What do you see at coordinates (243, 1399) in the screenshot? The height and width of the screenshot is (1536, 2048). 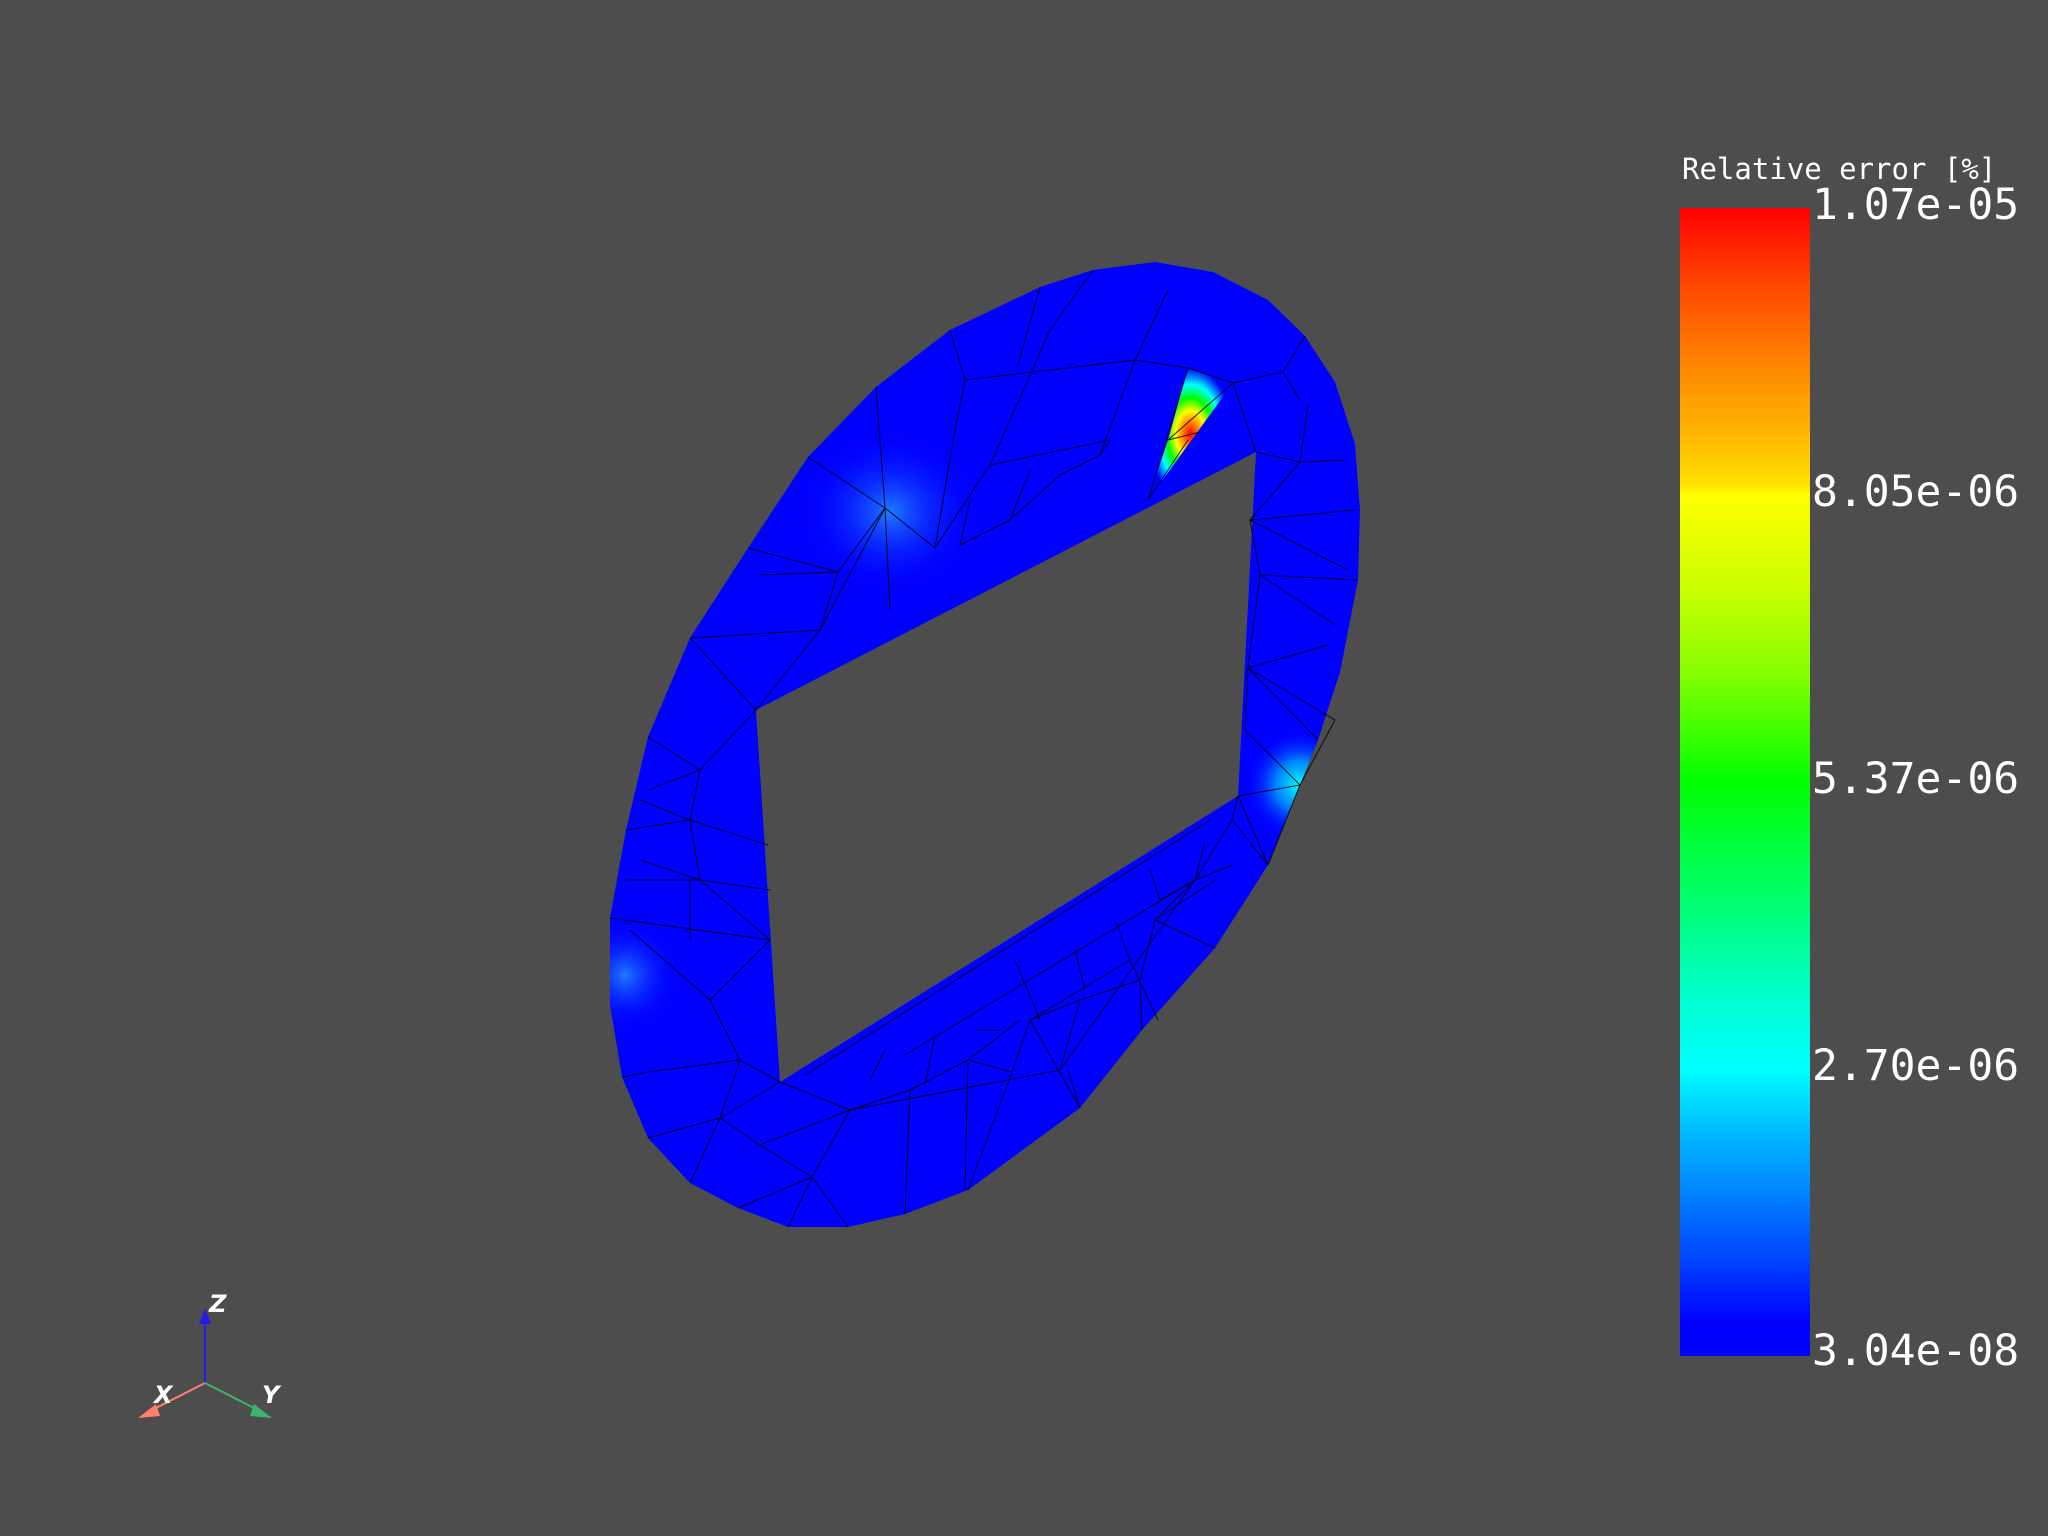 I see `y-axis: Y` at bounding box center [243, 1399].